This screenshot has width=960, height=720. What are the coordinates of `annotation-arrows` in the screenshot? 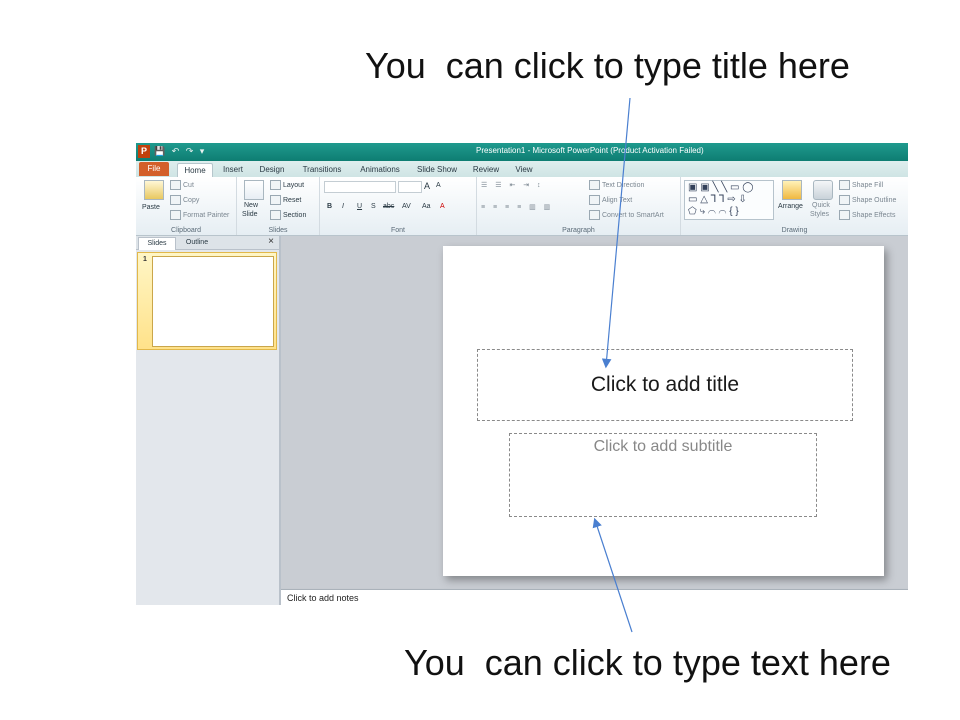 It's located at (612, 365).